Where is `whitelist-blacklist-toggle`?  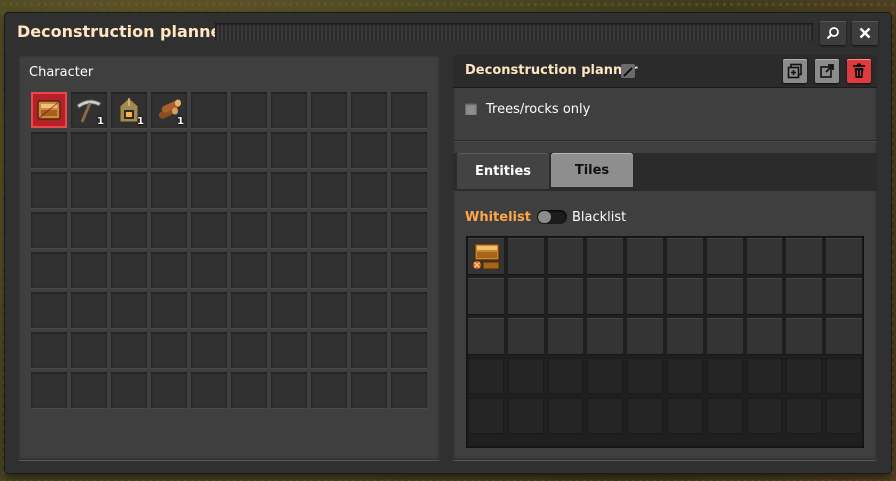
whitelist-blacklist-toggle is located at coordinates (551, 217).